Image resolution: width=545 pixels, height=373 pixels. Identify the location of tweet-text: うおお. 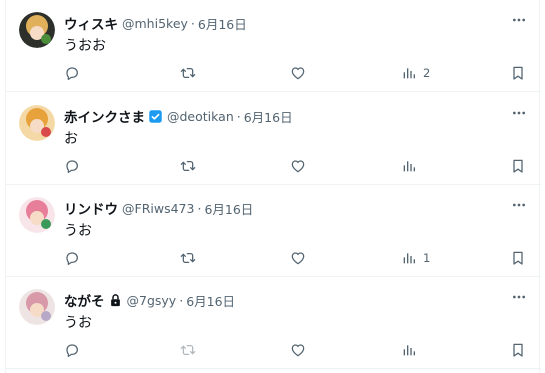
(85, 46).